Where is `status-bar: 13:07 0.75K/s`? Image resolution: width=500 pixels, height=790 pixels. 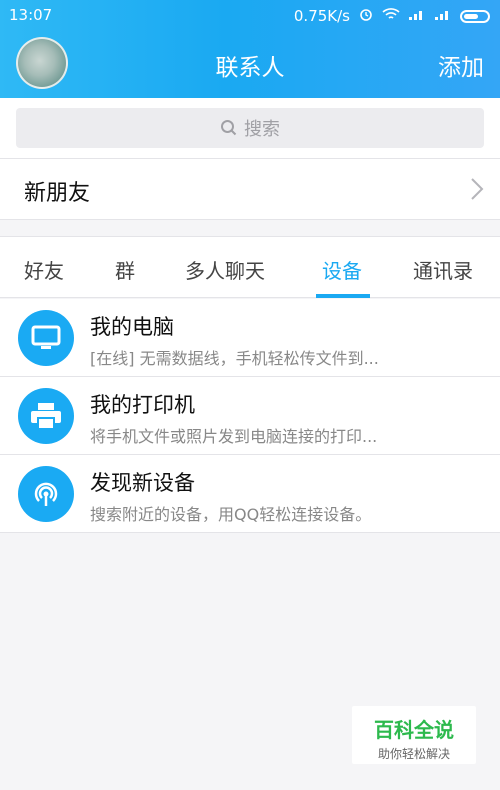 status-bar: 13:07 0.75K/s is located at coordinates (250, 15).